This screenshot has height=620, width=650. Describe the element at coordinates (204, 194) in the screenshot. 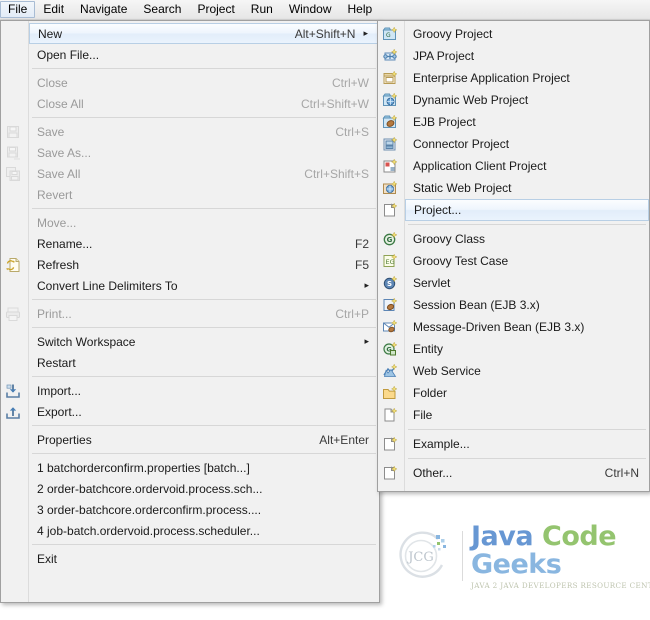

I see `menu-item-revert: Revert` at that location.